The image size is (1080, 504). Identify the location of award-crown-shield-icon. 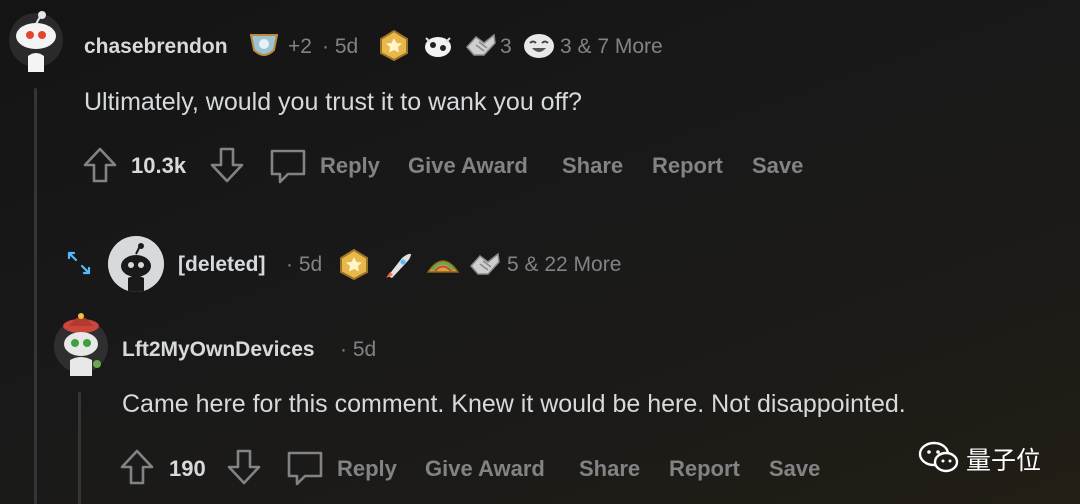
(264, 45).